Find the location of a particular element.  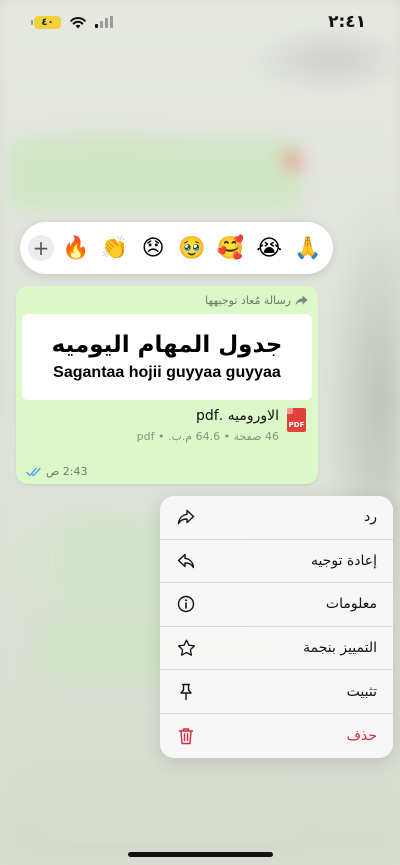

menu-item-star: التمييز بنجمة is located at coordinates (276, 649).